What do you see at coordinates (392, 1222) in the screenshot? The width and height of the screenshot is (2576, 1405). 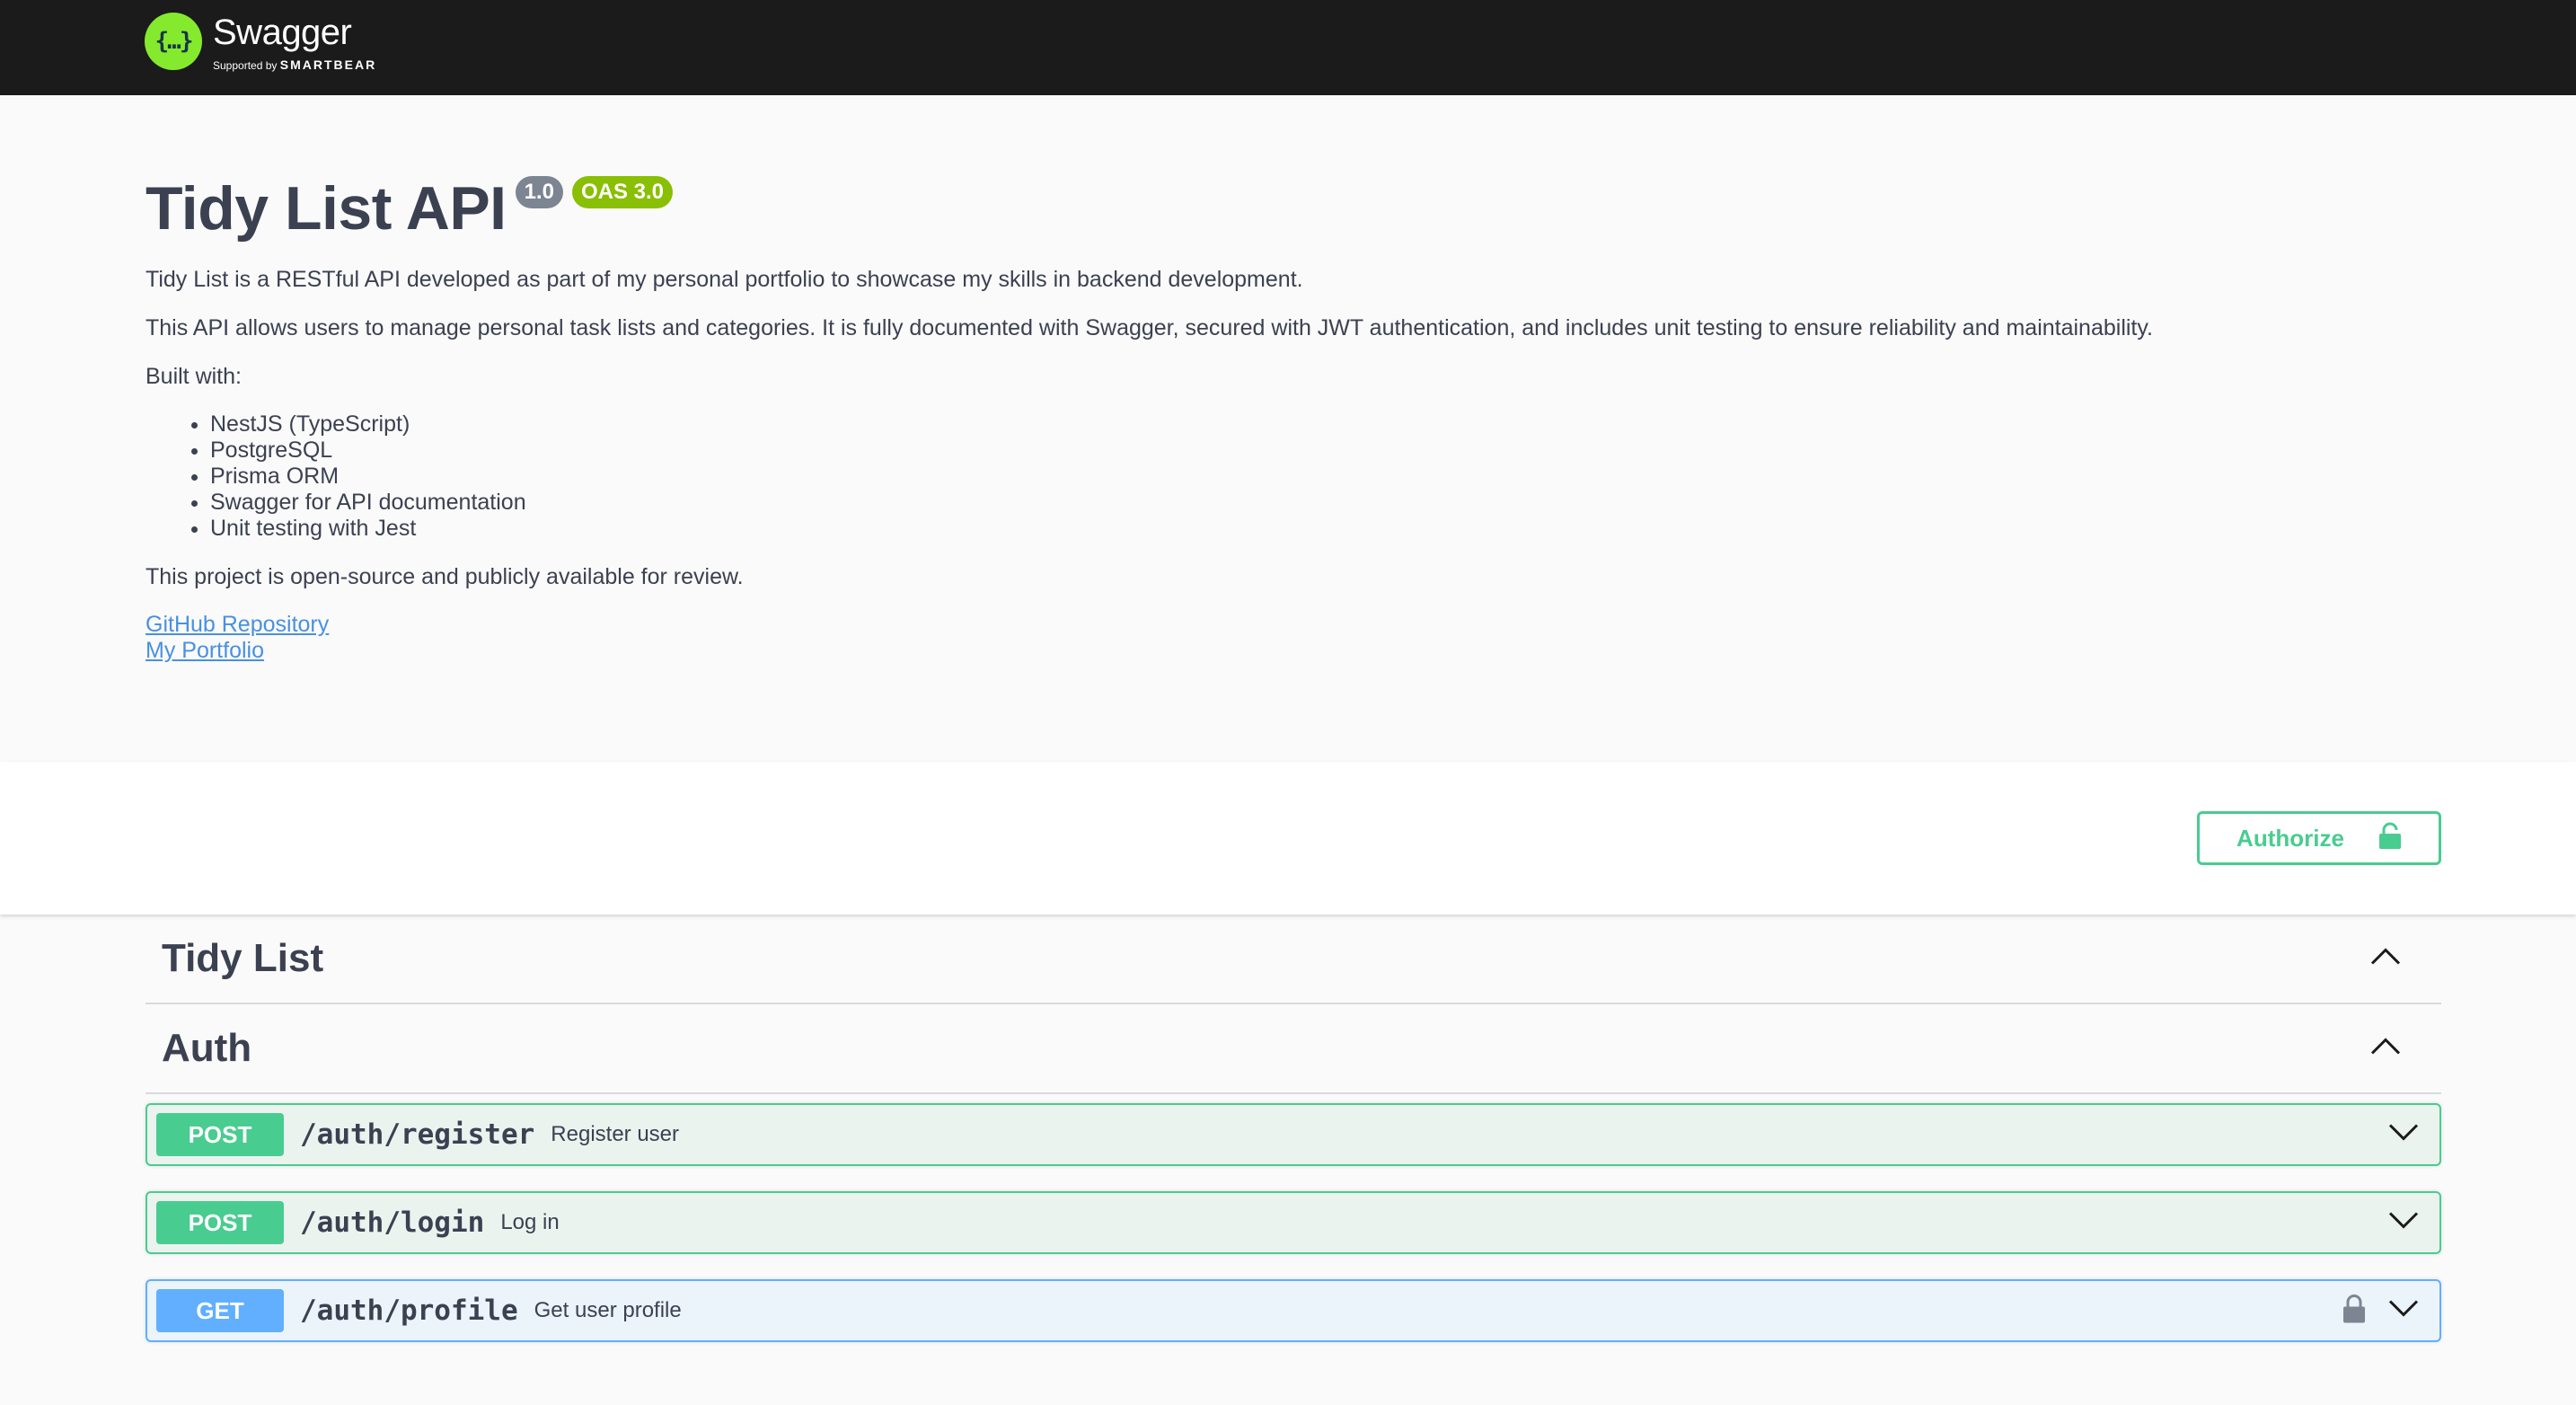 I see `operation-path: /auth/login` at bounding box center [392, 1222].